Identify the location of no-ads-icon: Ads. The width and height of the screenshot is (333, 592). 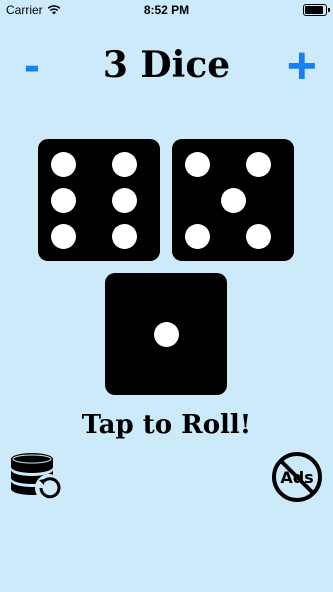
(297, 477).